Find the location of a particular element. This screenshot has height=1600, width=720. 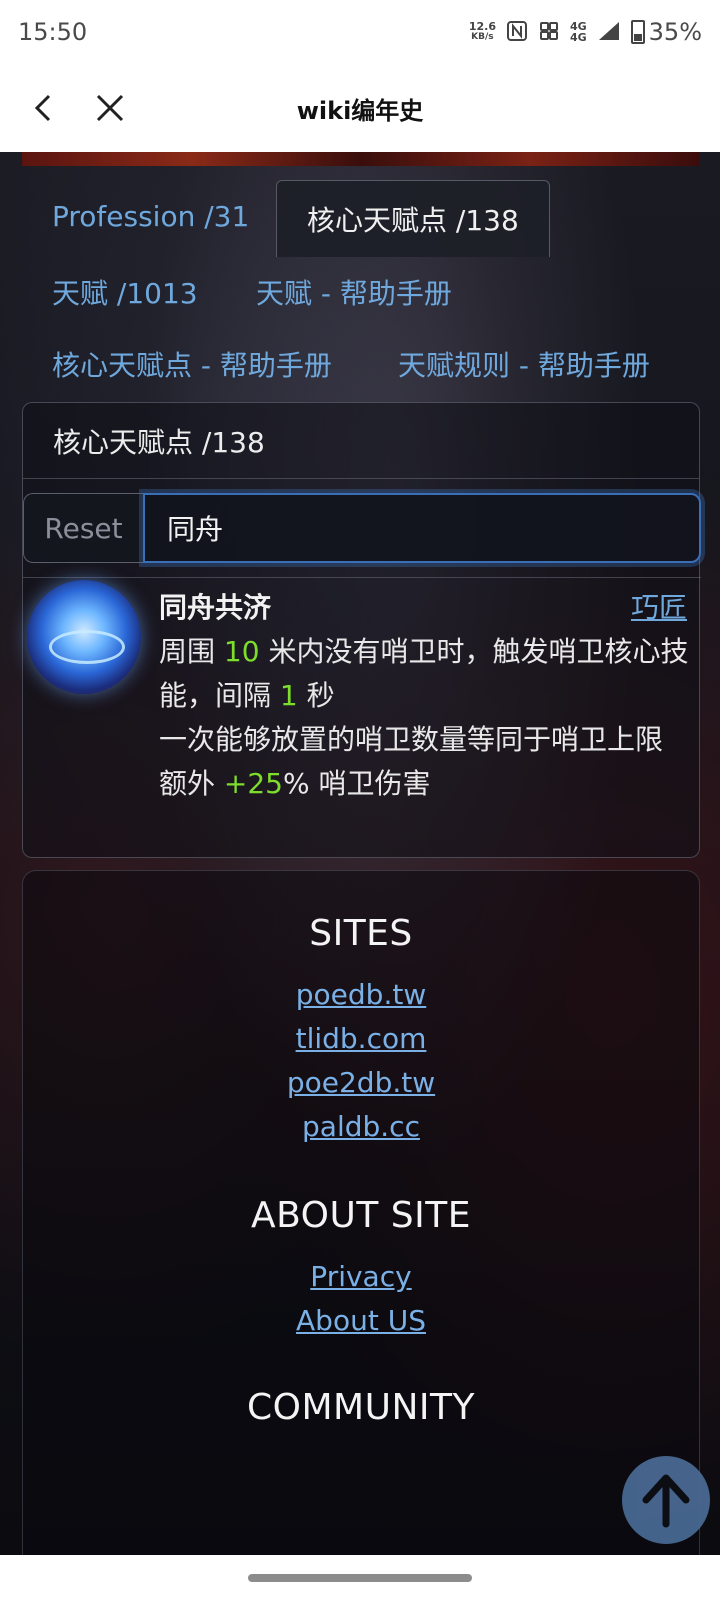

site-link-poe2db: poe2db.tw is located at coordinates (361, 1083).